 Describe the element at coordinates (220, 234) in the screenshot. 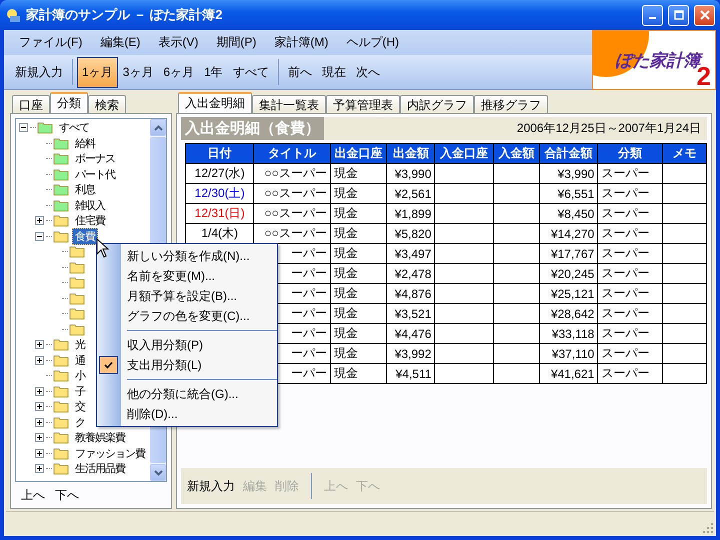

I see `table-cell: 1/4(木)` at that location.